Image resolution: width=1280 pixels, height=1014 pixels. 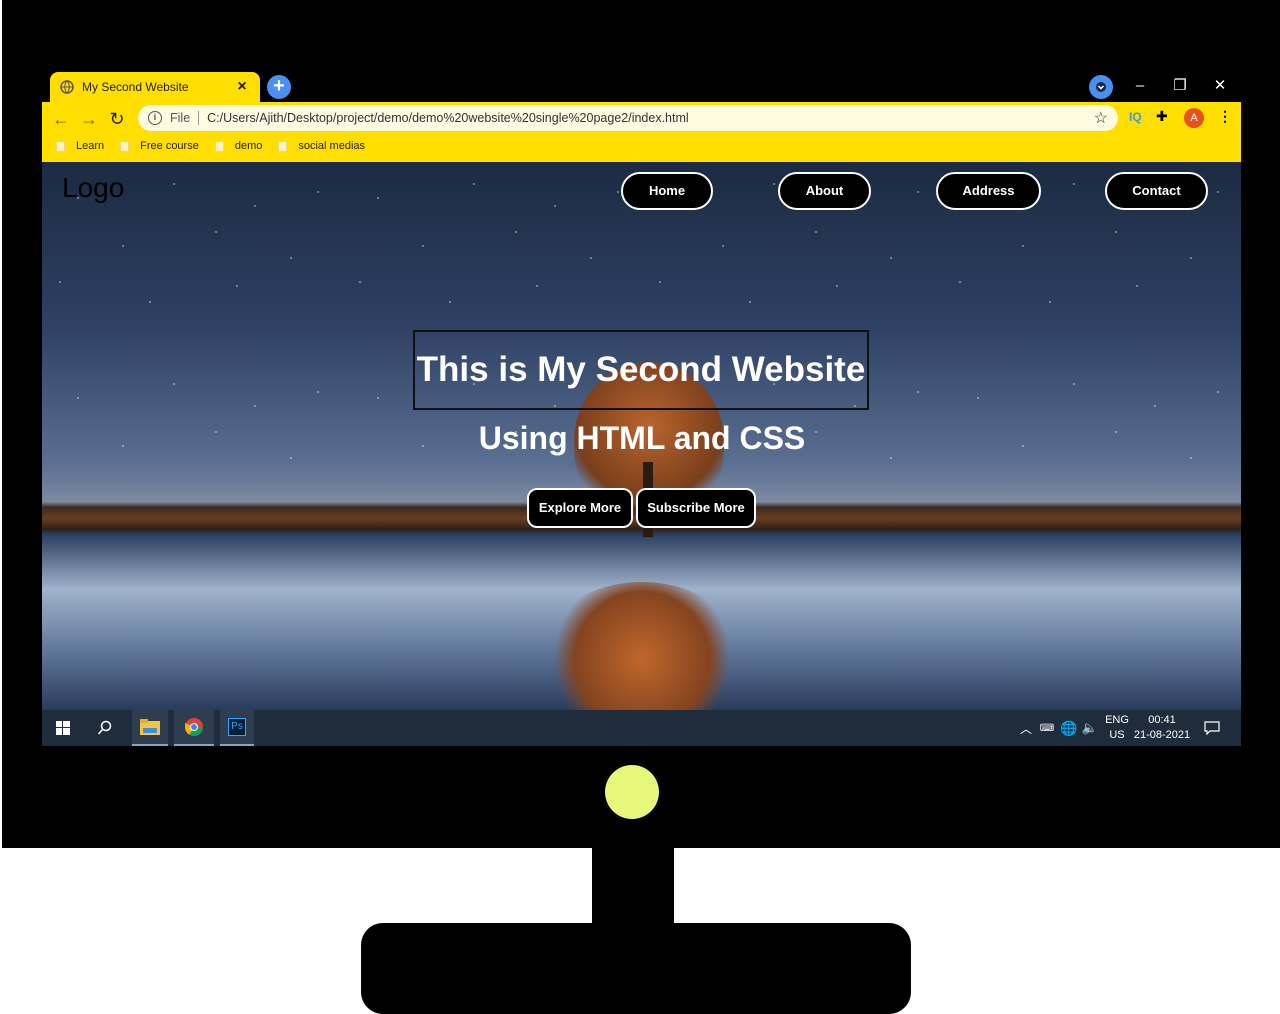 I want to click on tree-reflection, so click(x=642, y=646).